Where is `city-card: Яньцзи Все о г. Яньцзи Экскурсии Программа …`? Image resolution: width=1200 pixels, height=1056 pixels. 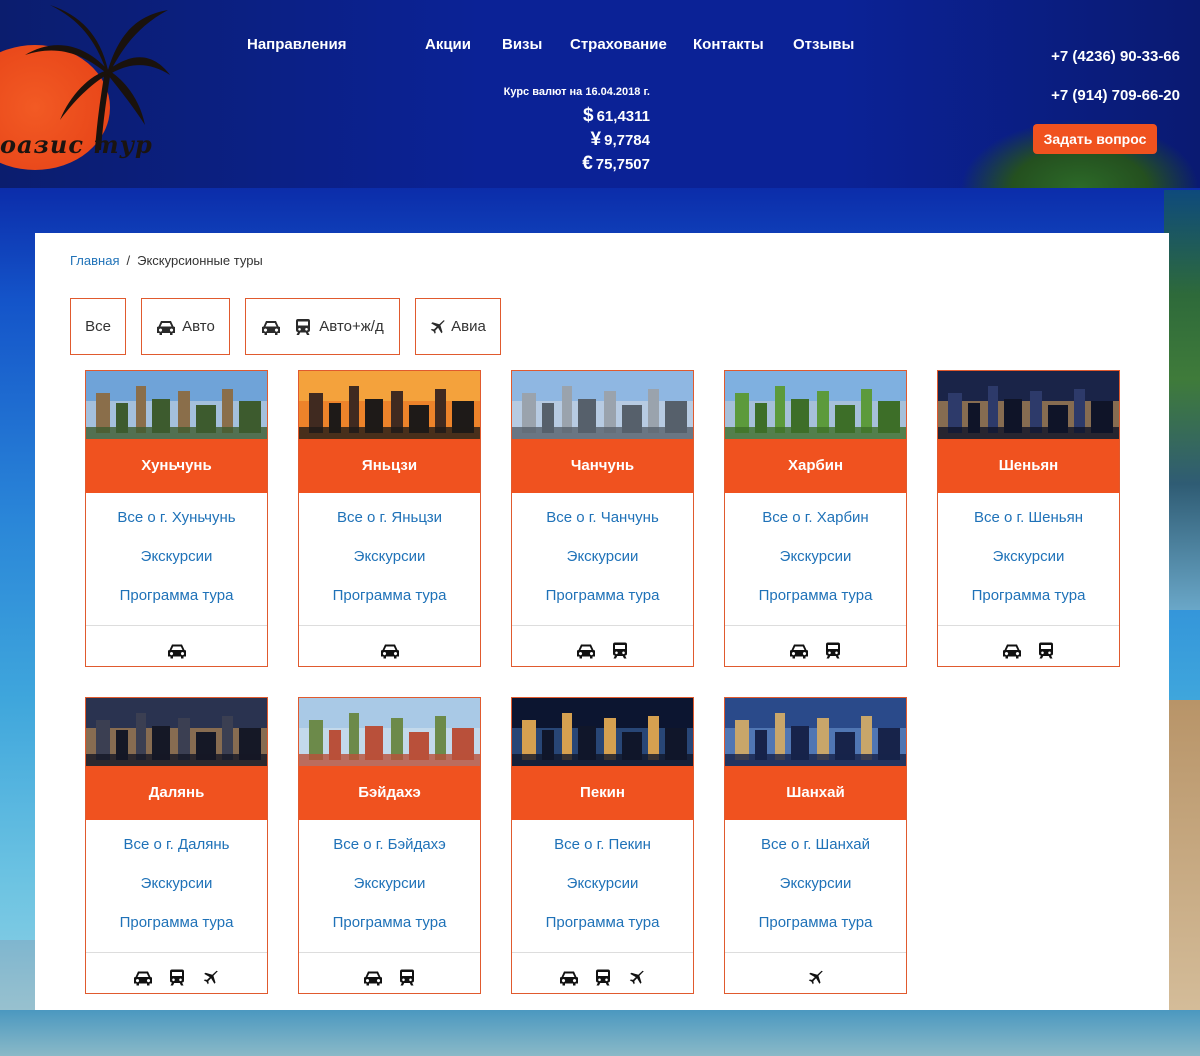
city-card: Яньцзи Все о г. Яньцзи Экскурсии Программа … is located at coordinates (389, 518).